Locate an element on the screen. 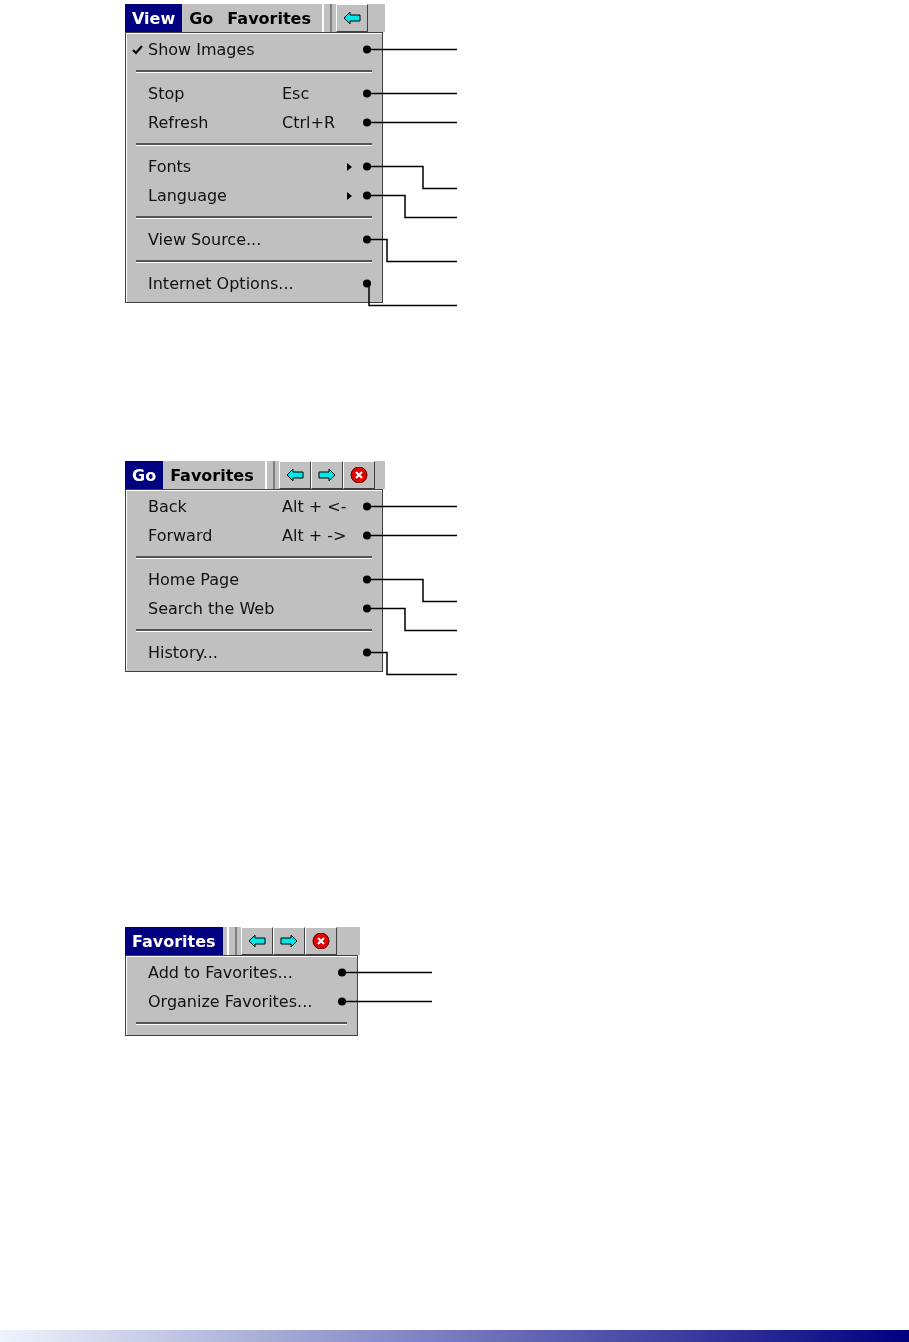 Image resolution: width=909 pixels, height=1342 pixels. menu-item: Search the Web is located at coordinates (254, 608).